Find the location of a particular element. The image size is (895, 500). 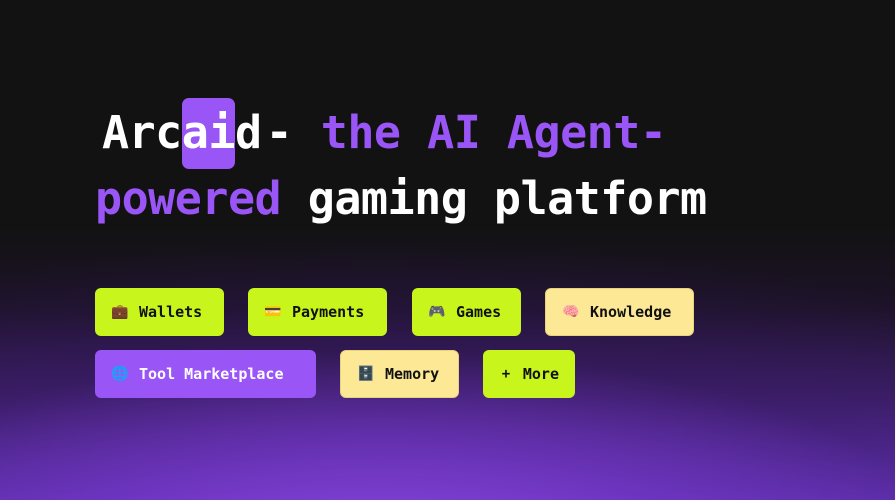

tag-more: + More is located at coordinates (529, 374).